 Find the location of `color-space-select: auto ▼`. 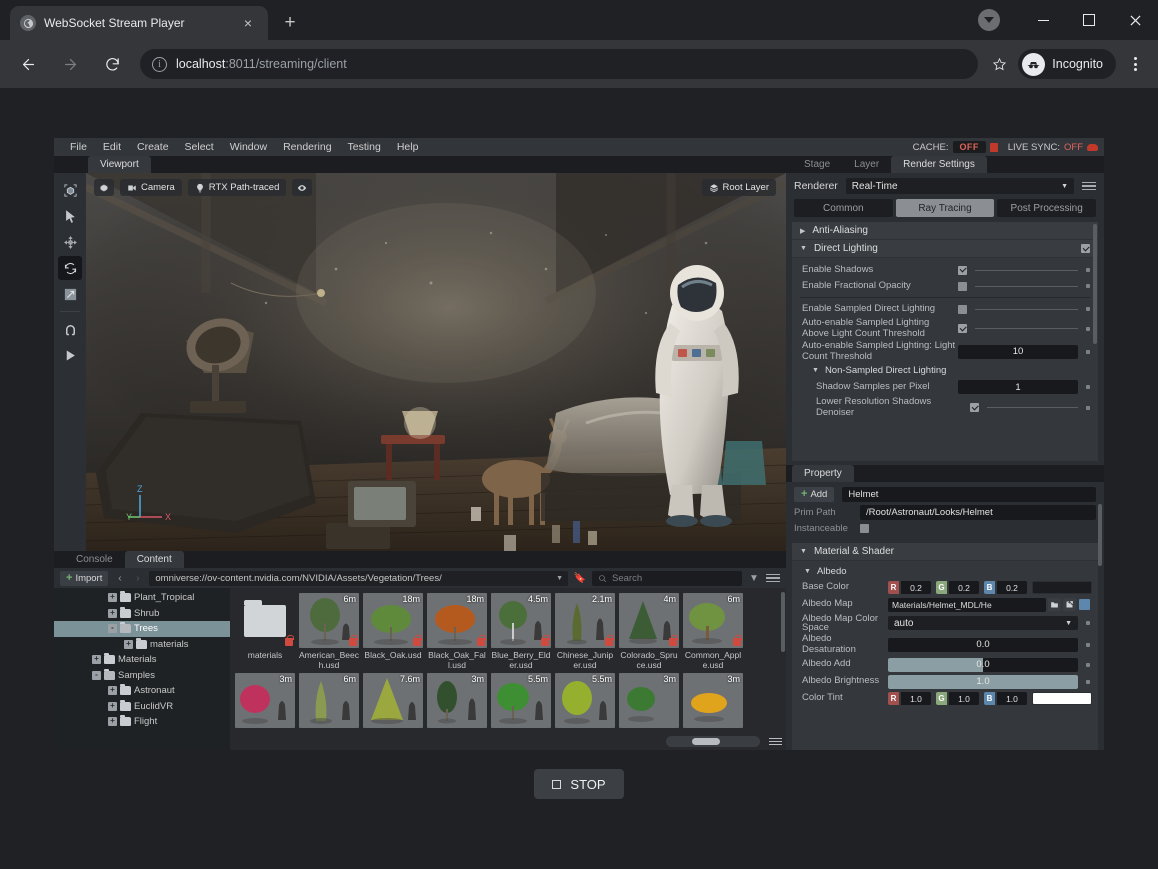

color-space-select: auto ▼ is located at coordinates (983, 623).